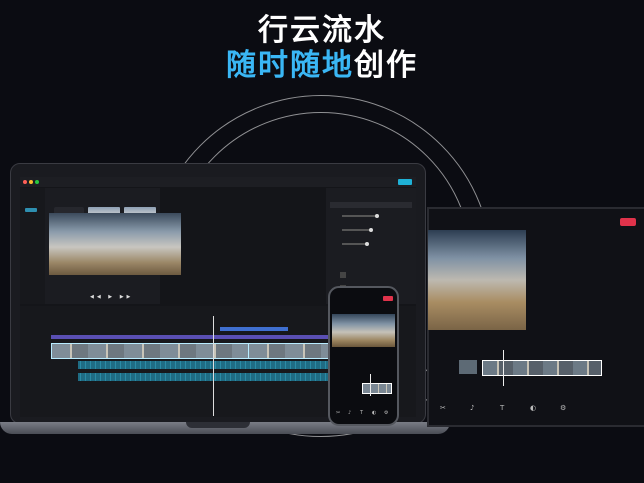  Describe the element at coordinates (31, 210) in the screenshot. I see `sidebar-item-active` at that location.